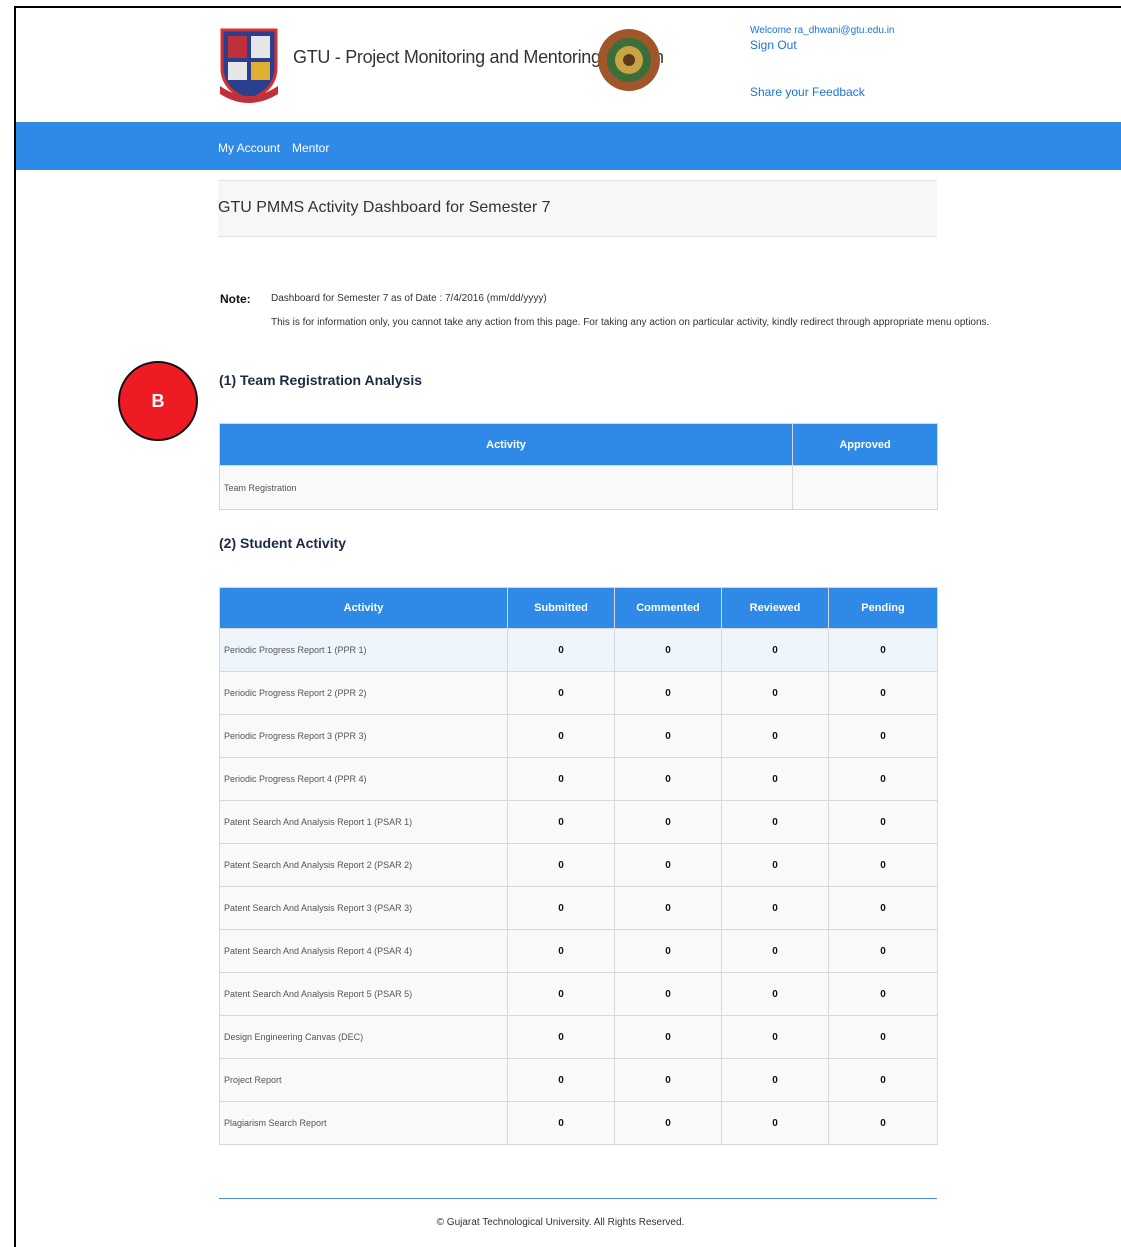 The width and height of the screenshot is (1121, 1247). What do you see at coordinates (561, 608) in the screenshot?
I see `column-header-submitted: Submitted` at bounding box center [561, 608].